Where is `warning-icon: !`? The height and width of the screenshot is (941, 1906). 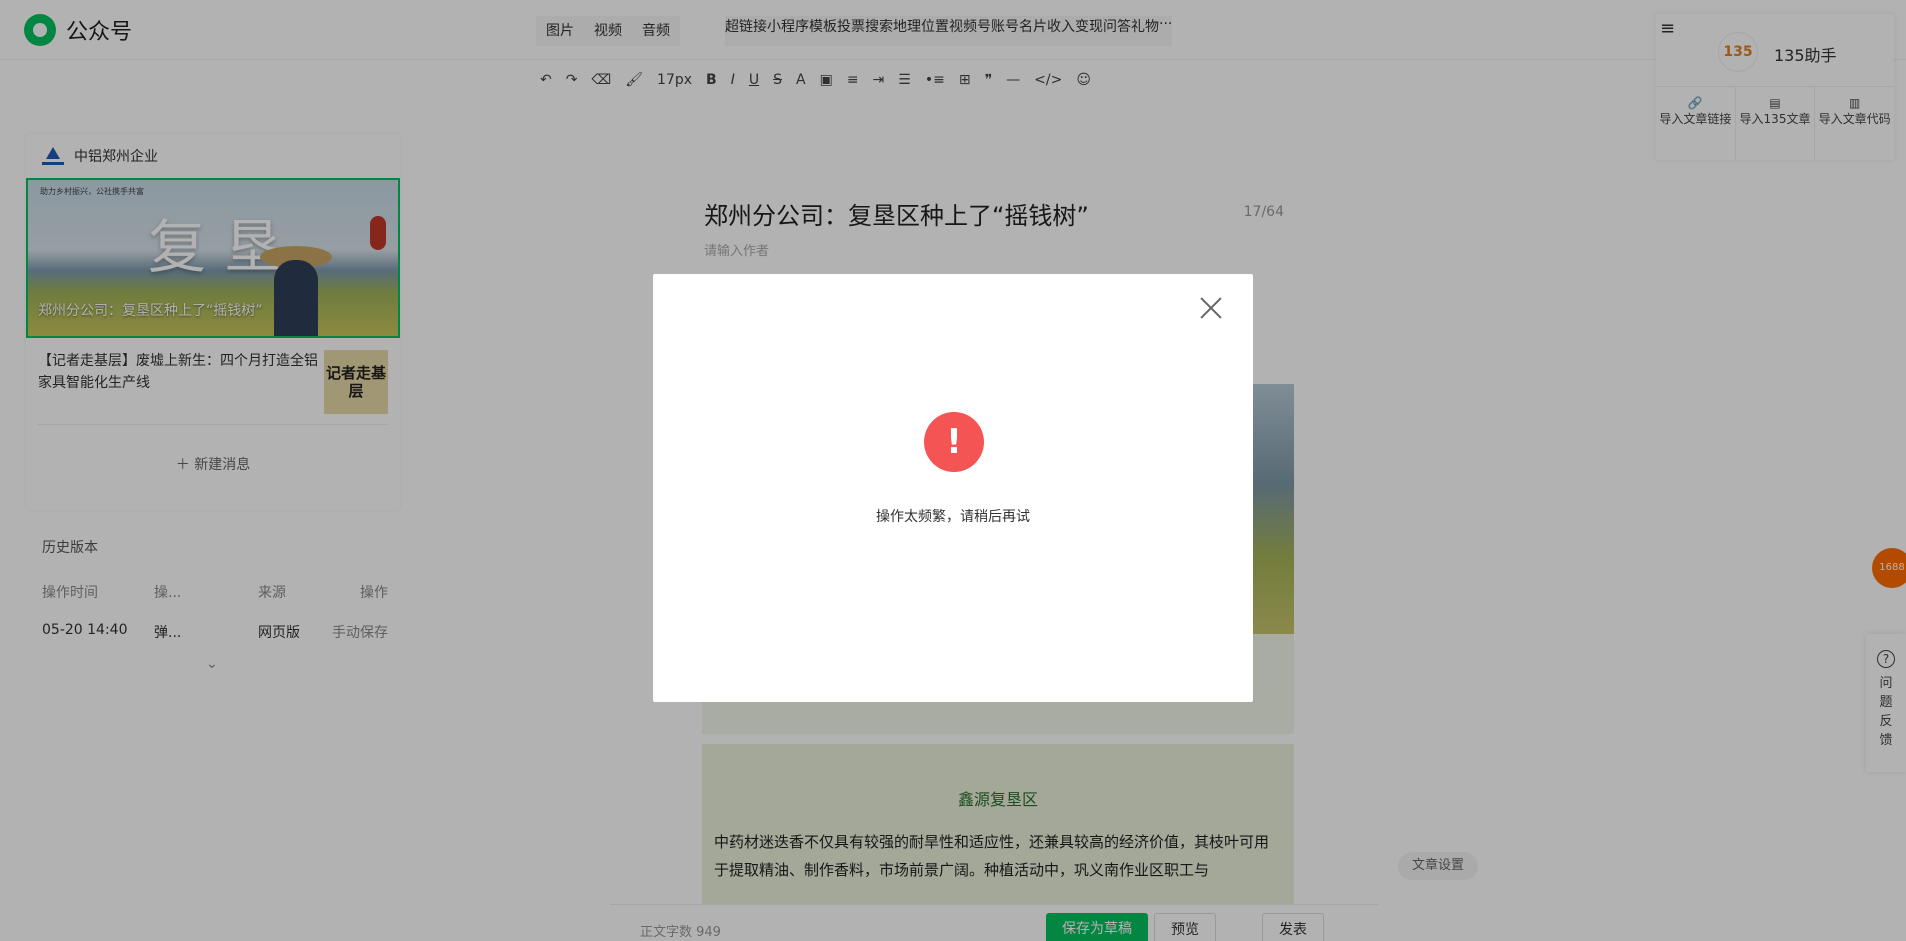 warning-icon: ! is located at coordinates (954, 442).